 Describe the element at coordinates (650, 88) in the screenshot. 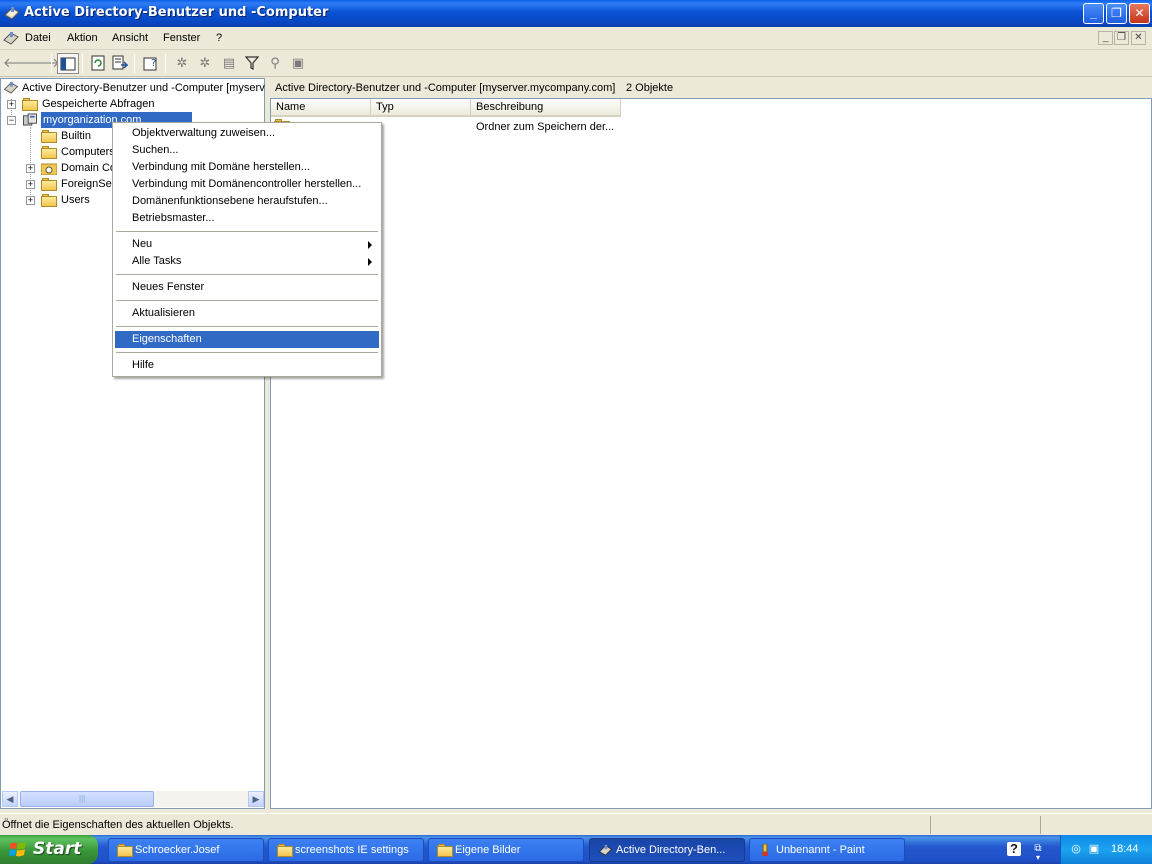

I see `details-count: 2 Objekte` at that location.